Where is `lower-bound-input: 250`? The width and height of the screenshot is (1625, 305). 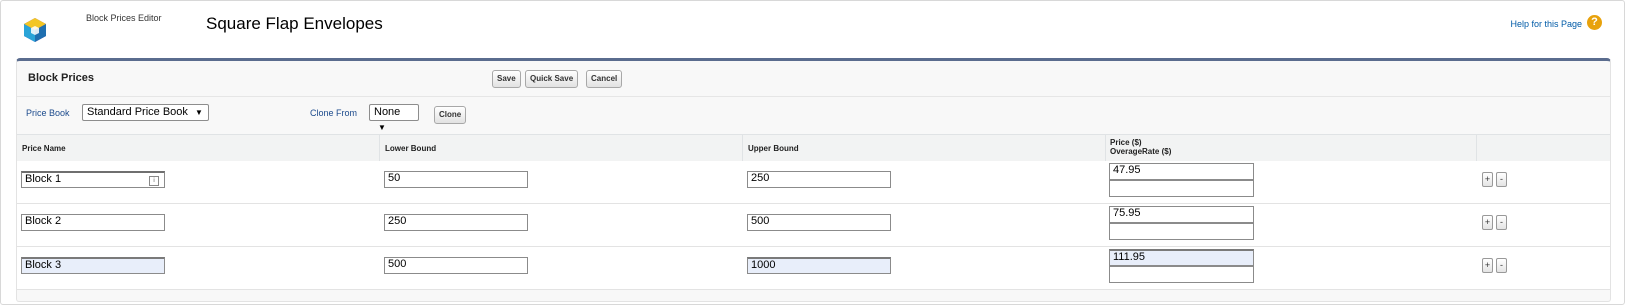 lower-bound-input: 250 is located at coordinates (456, 222).